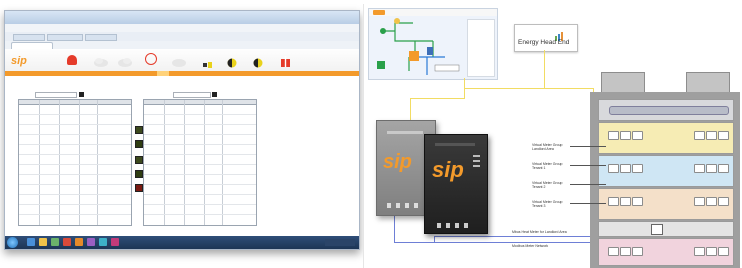 This screenshot has height=268, width=742. What do you see at coordinates (182, 45) in the screenshot?
I see `browser-tab-strip` at bounding box center [182, 45].